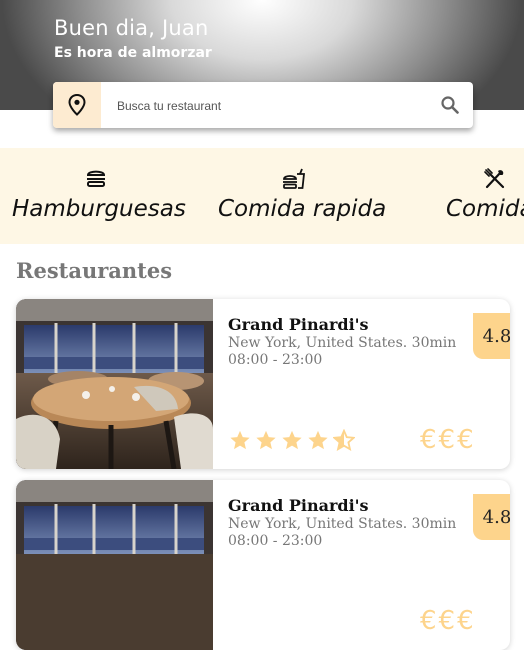 Image resolution: width=524 pixels, height=650 pixels. Describe the element at coordinates (302, 209) in the screenshot. I see `category-label: Comida rapida` at that location.